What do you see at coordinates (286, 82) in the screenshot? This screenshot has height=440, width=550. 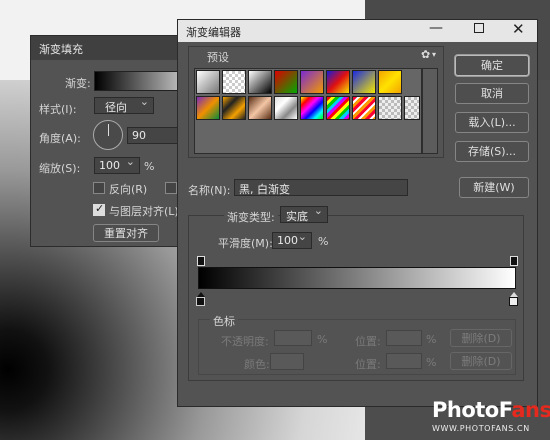 I see `preset-red-green` at bounding box center [286, 82].